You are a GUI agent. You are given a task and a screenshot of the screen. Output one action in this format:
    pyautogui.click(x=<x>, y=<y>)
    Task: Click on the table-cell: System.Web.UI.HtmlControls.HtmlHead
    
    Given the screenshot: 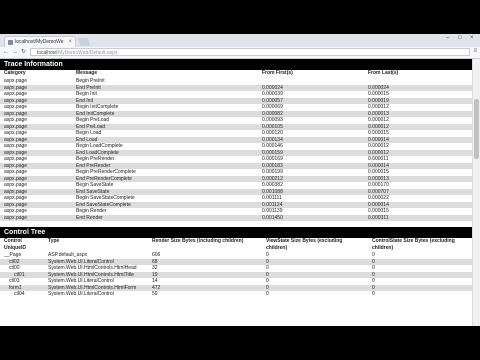 What is the action you would take?
    pyautogui.click(x=92, y=268)
    